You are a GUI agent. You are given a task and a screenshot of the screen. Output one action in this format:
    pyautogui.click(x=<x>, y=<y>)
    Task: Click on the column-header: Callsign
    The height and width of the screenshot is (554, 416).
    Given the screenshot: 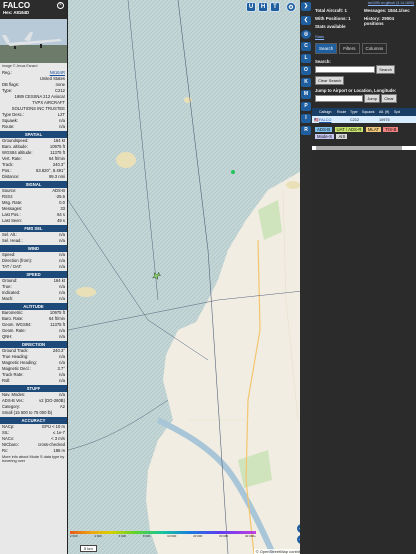 What is the action you would take?
    pyautogui.click(x=326, y=112)
    